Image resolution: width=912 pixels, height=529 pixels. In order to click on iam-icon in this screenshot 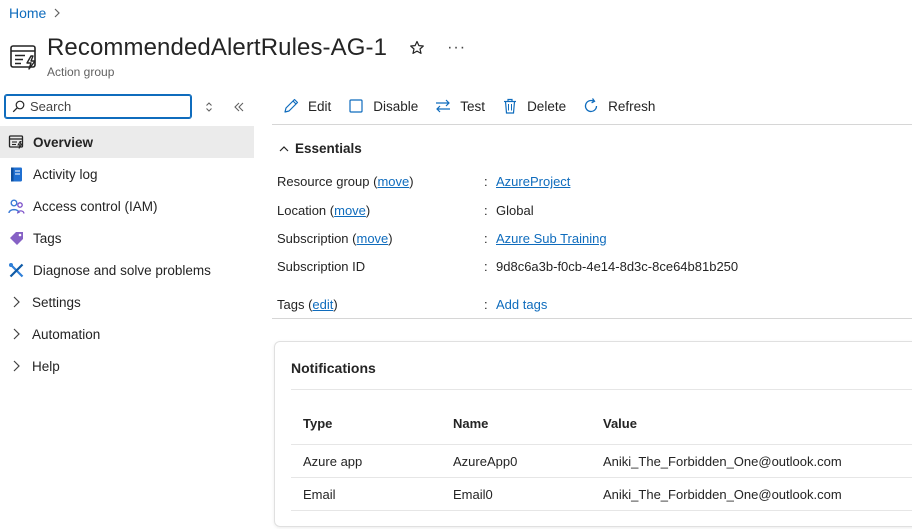, I will do `click(16, 206)`.